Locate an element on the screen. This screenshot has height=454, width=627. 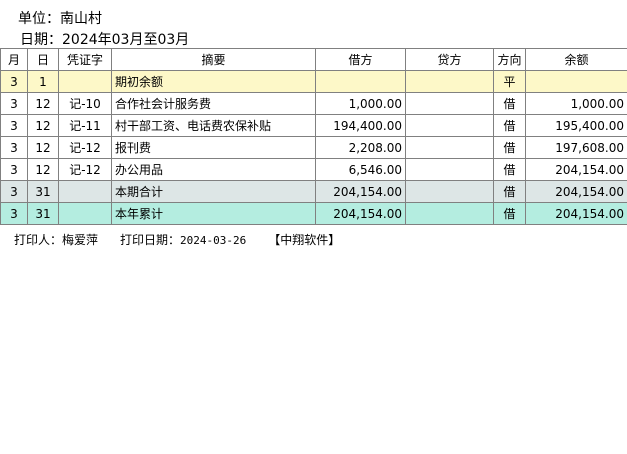
cell-debit: 194,400.00 is located at coordinates (360, 125).